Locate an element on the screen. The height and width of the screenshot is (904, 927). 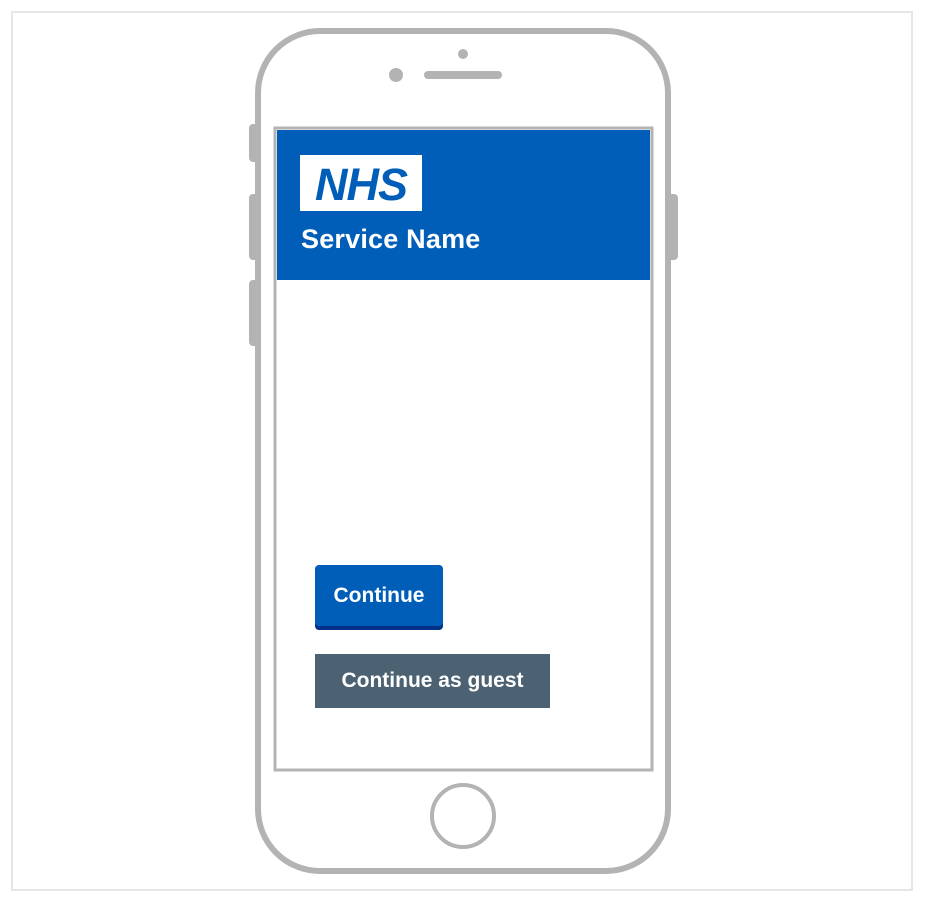
nhs-logo-icon: NHS is located at coordinates (362, 184).